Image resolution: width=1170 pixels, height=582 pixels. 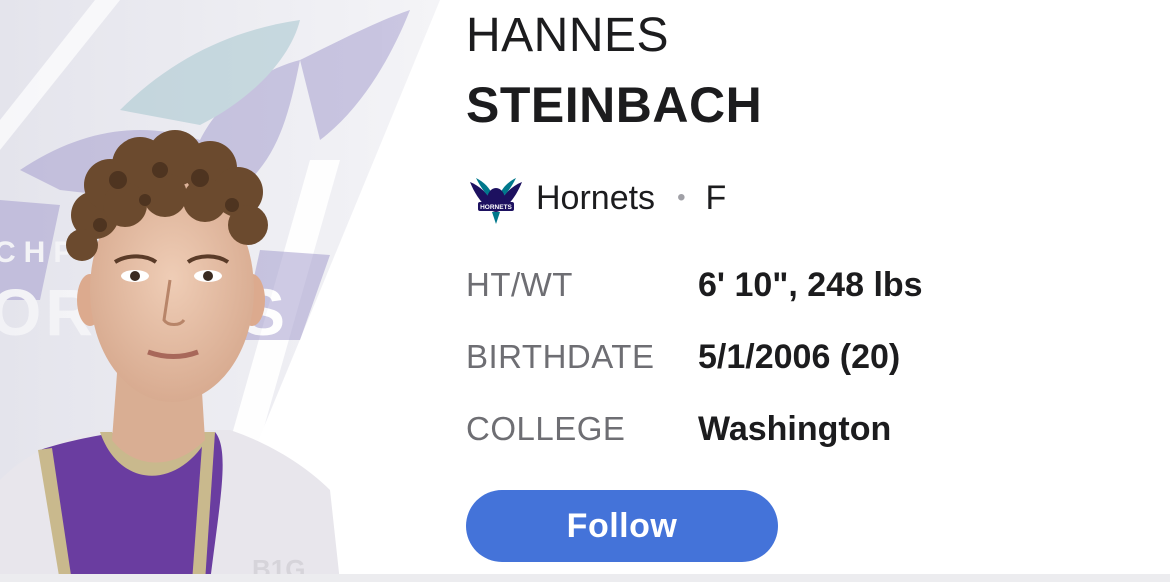 I want to click on team-name-link: Hornets, so click(x=595, y=198).